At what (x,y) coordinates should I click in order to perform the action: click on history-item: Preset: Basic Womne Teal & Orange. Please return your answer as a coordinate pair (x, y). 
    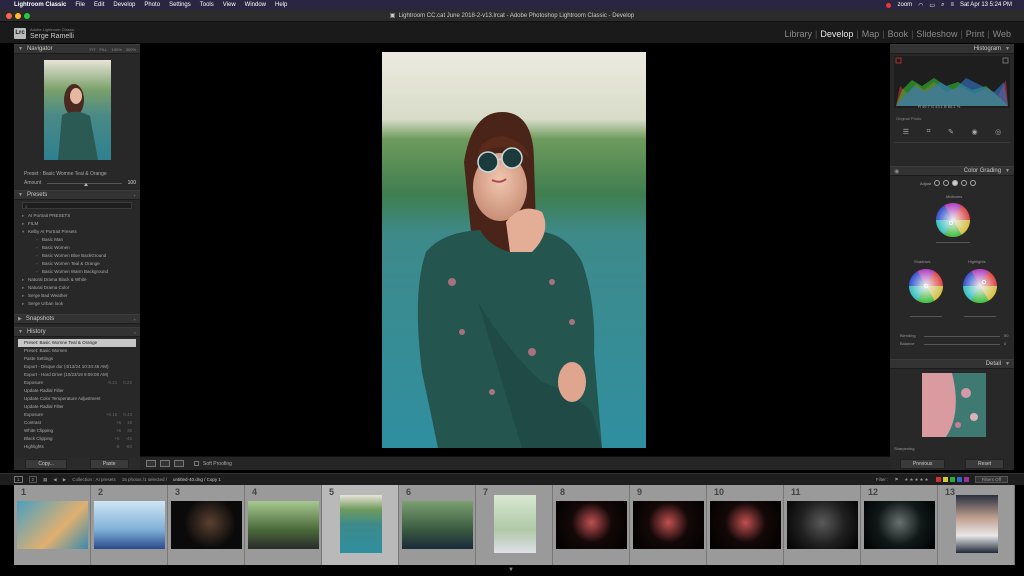
    Looking at the image, I should click on (77, 343).